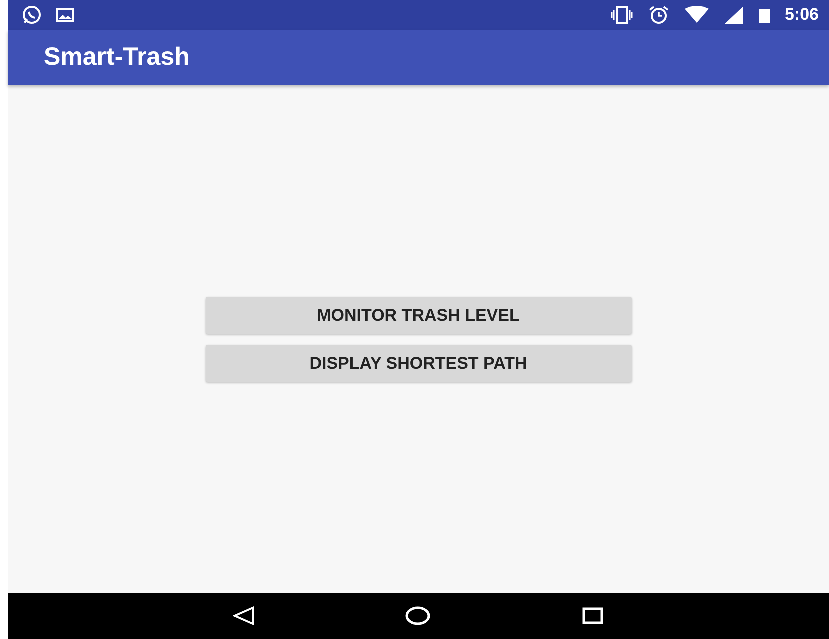  I want to click on status-time: 5:06, so click(801, 15).